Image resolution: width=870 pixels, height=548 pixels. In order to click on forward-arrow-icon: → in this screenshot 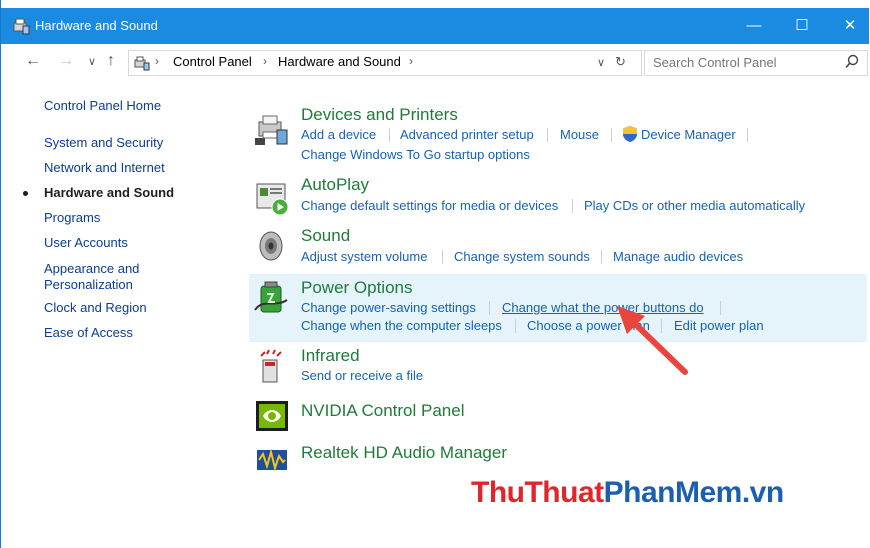, I will do `click(66, 61)`.